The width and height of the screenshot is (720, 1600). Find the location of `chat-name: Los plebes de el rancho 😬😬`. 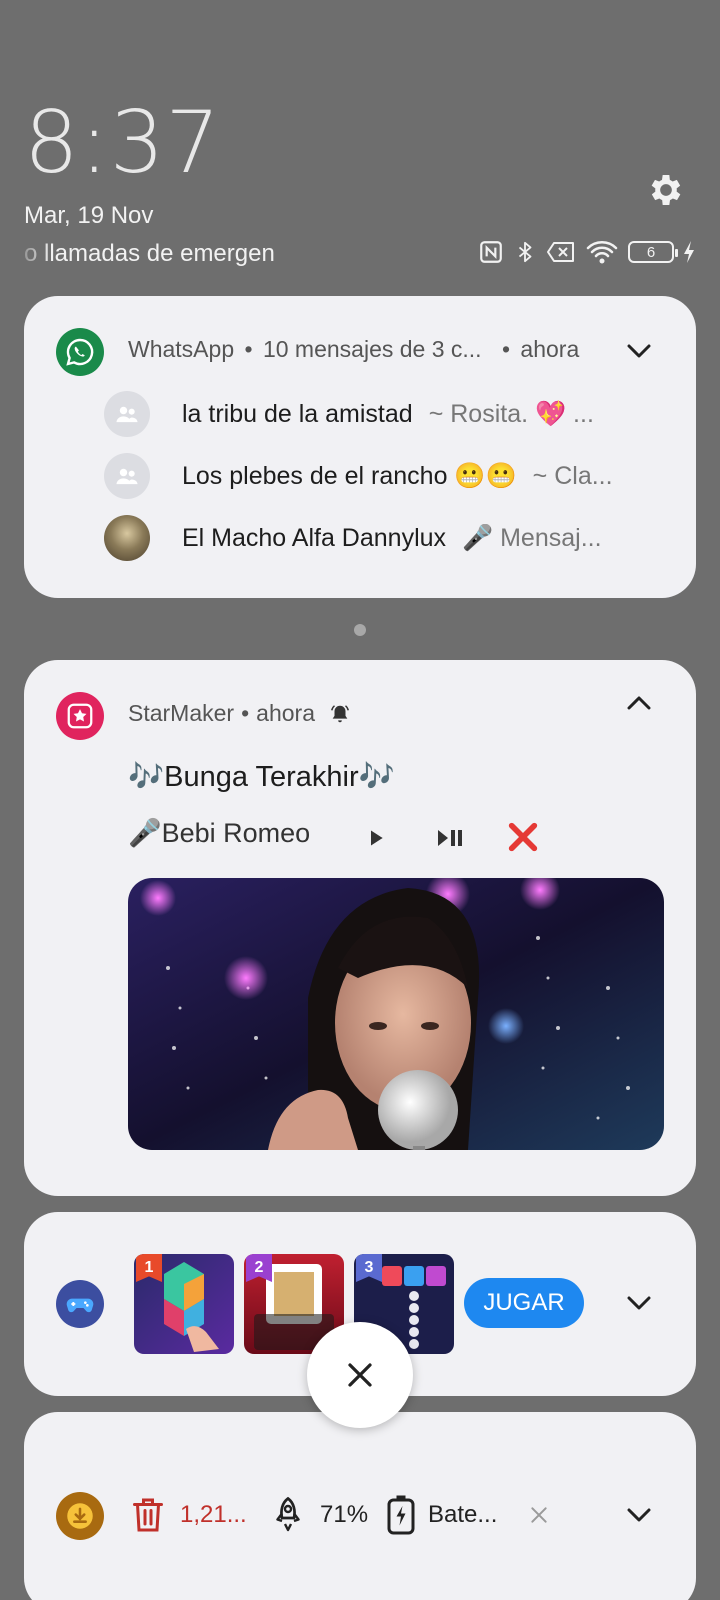

chat-name: Los plebes de el rancho 😬😬 is located at coordinates (349, 475).